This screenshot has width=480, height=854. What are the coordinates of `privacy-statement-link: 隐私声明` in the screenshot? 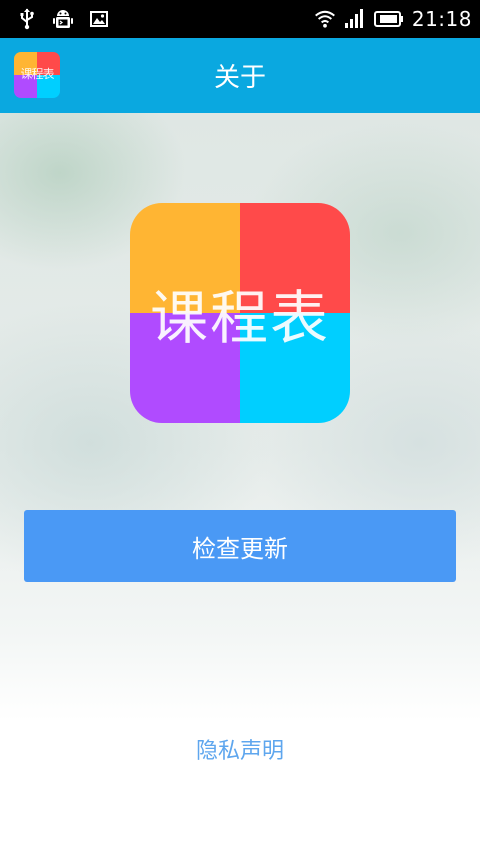 It's located at (240, 751).